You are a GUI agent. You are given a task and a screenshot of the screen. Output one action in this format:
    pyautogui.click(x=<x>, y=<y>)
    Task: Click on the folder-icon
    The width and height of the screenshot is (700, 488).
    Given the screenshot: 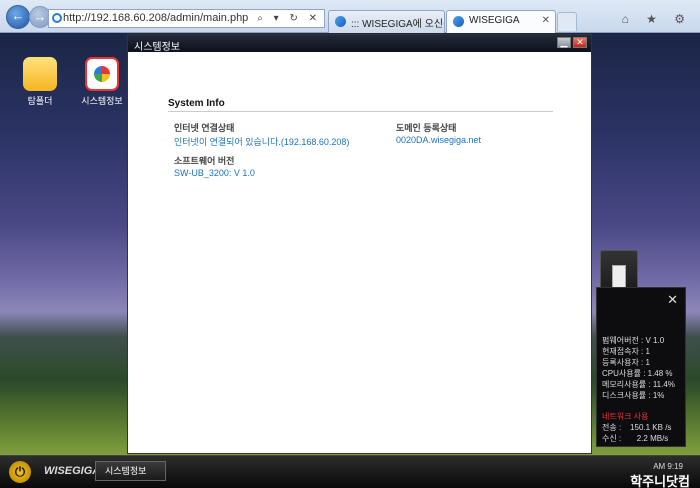 What is the action you would take?
    pyautogui.click(x=40, y=74)
    